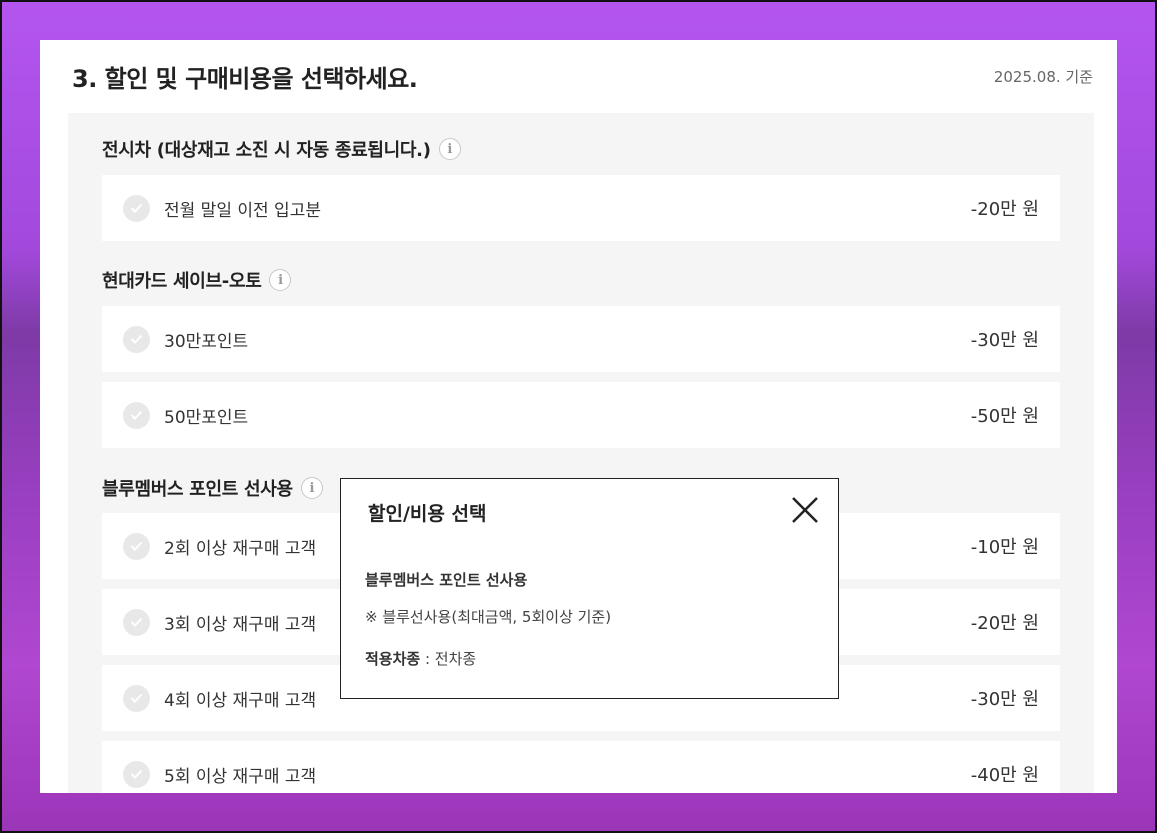  Describe the element at coordinates (240, 700) in the screenshot. I see `option-label: 4회 이상 재구매 고객` at that location.